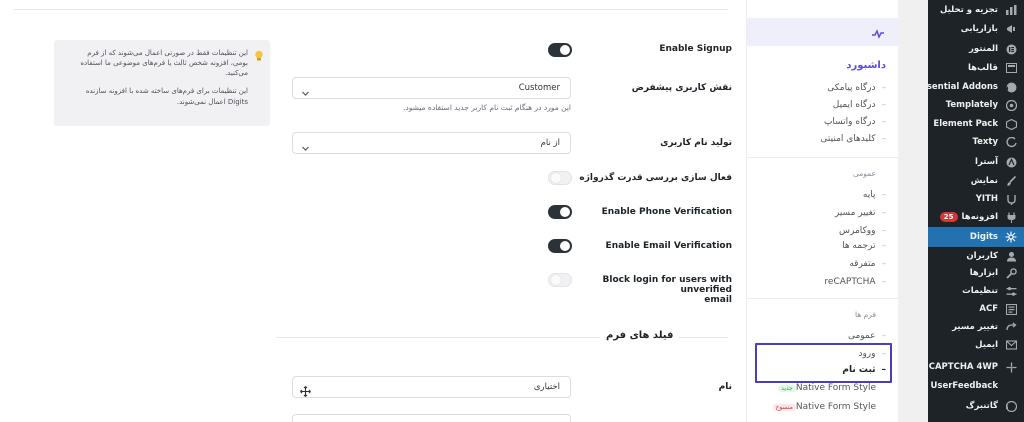 This screenshot has width=1024, height=422. What do you see at coordinates (976, 291) in the screenshot?
I see `wp-menu-settings: تنظیمات` at bounding box center [976, 291].